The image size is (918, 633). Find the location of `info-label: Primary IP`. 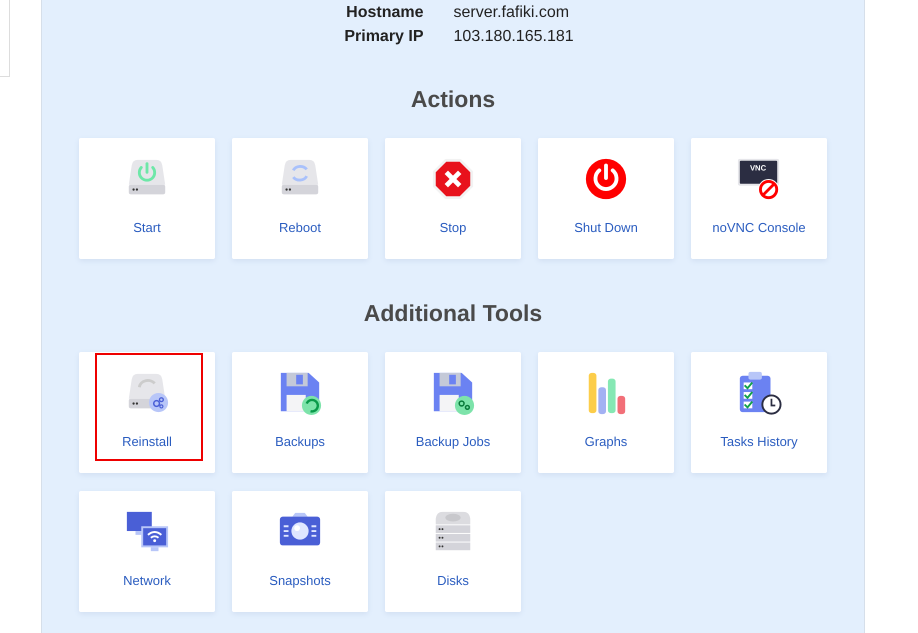

info-label: Primary IP is located at coordinates (384, 37).